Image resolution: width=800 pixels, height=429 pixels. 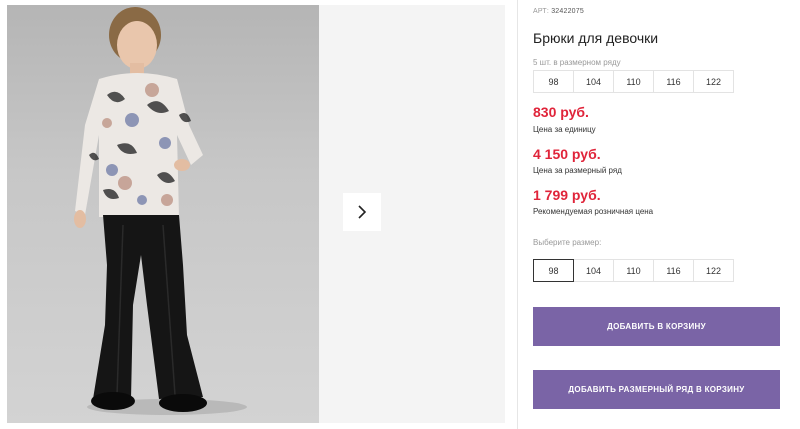 I want to click on sku-label: АРТ:, so click(x=541, y=11).